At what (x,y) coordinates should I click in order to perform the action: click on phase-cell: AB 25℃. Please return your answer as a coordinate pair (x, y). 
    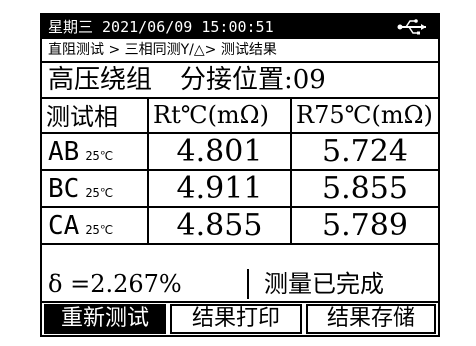
    Looking at the image, I should click on (95, 151).